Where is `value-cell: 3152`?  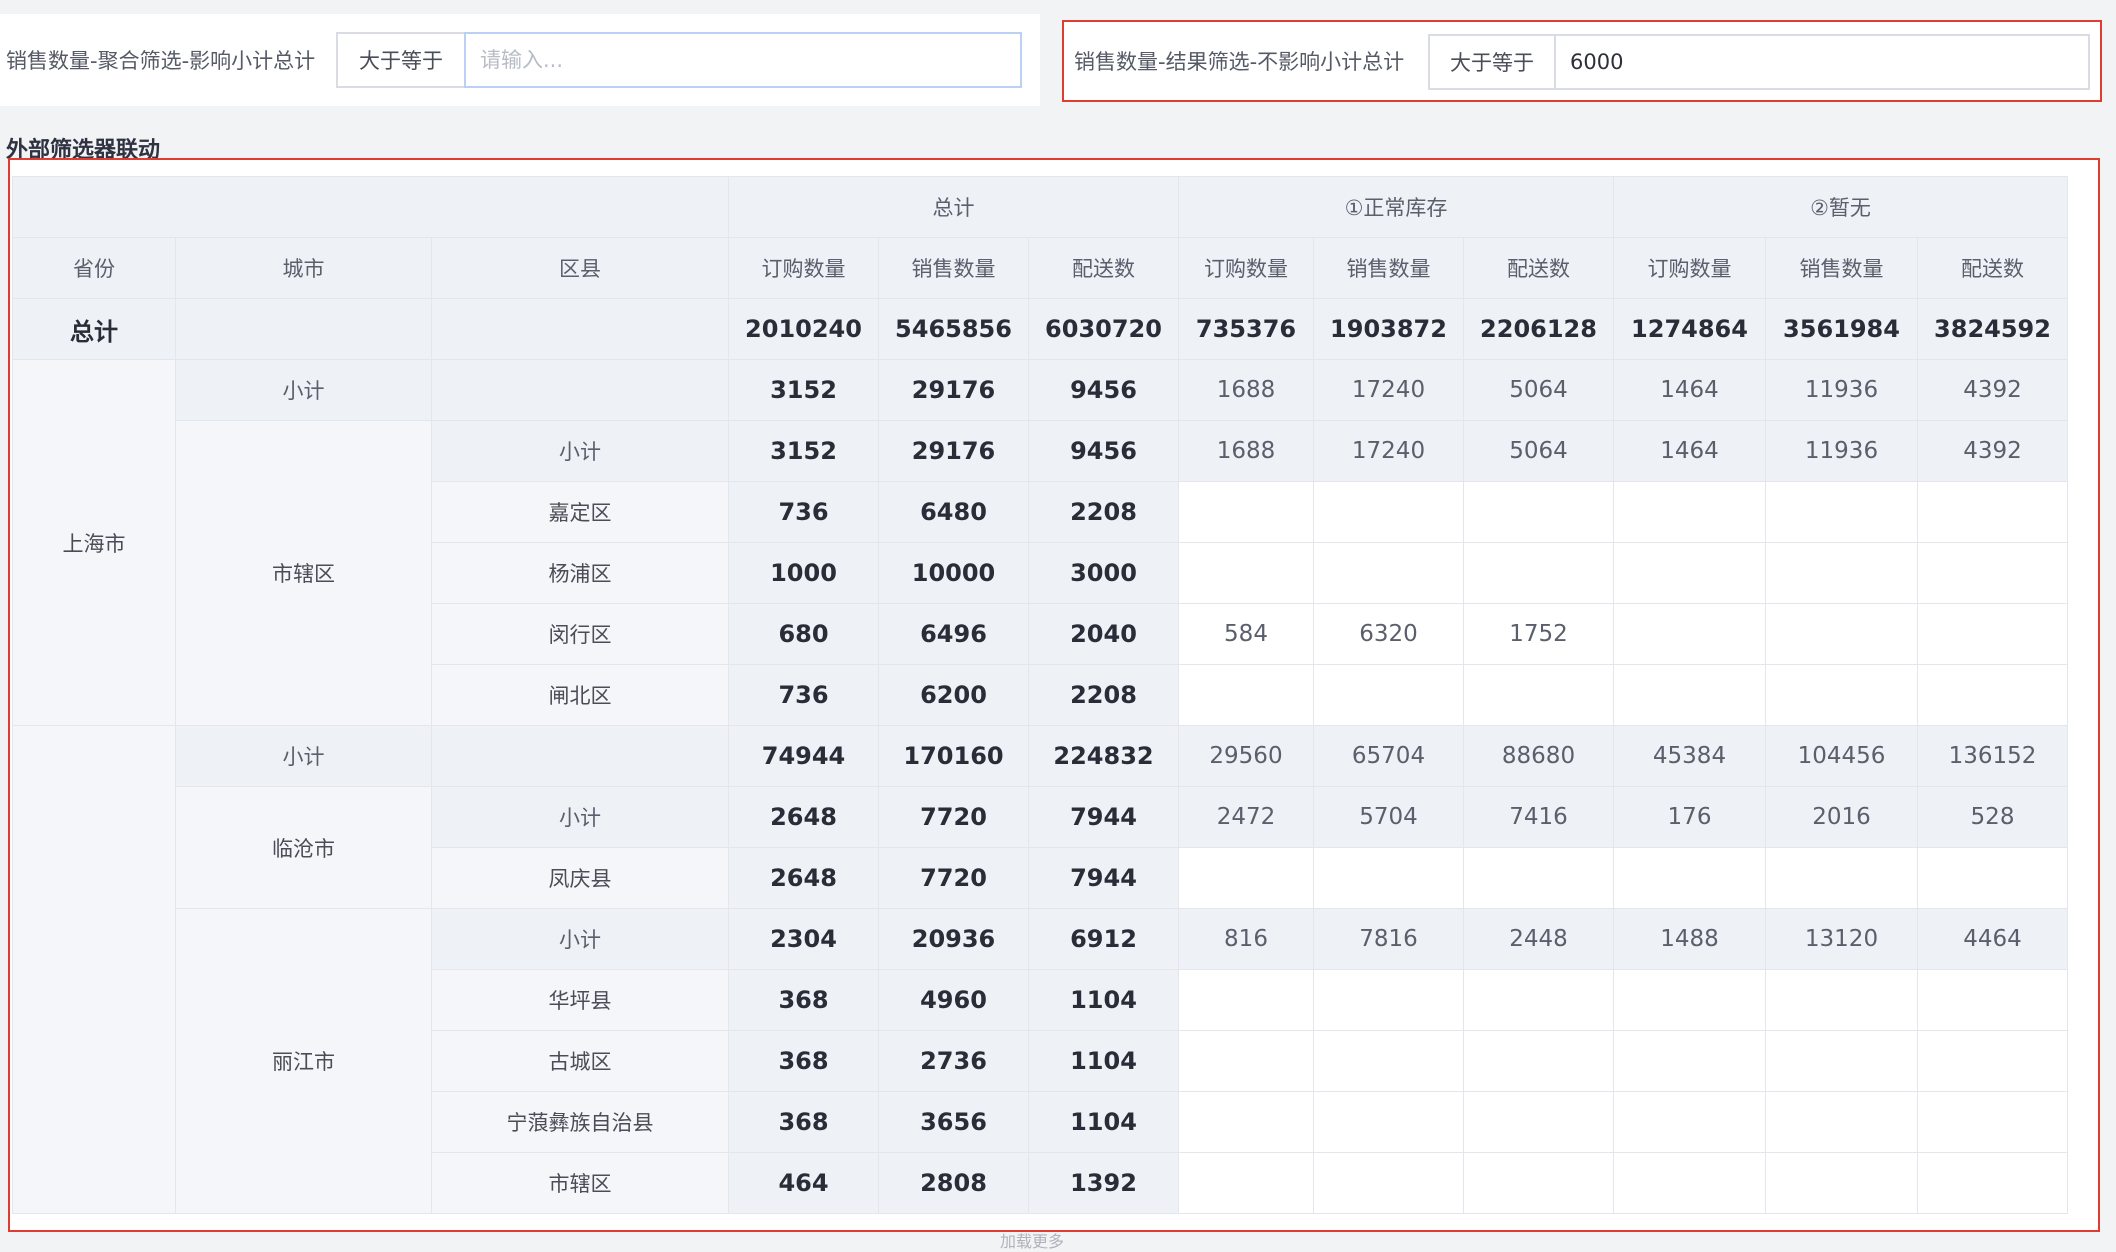
value-cell: 3152 is located at coordinates (803, 390).